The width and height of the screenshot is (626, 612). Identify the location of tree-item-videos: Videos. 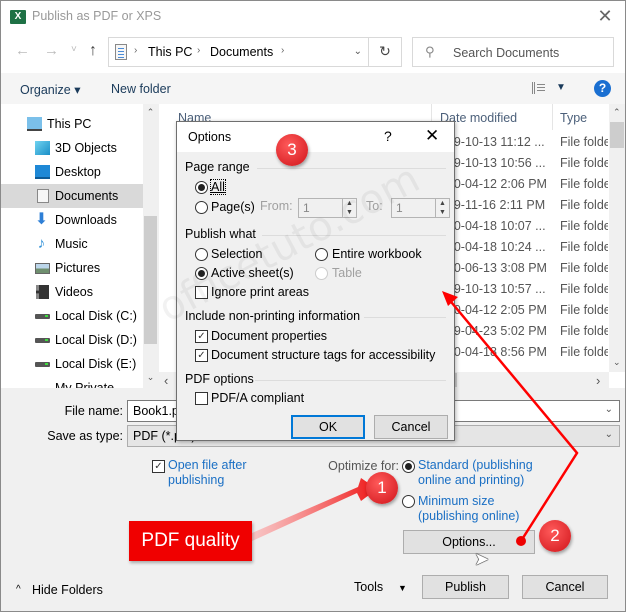
(72, 292).